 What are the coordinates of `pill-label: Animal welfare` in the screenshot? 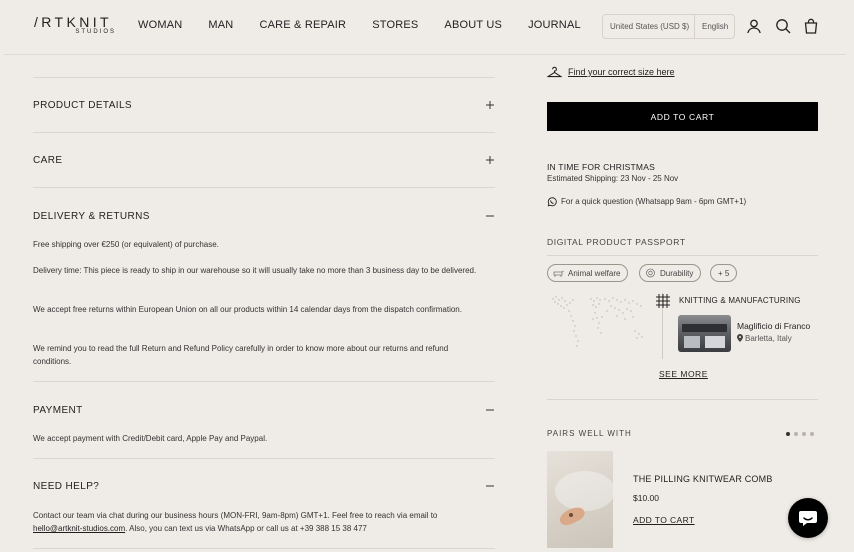 It's located at (594, 273).